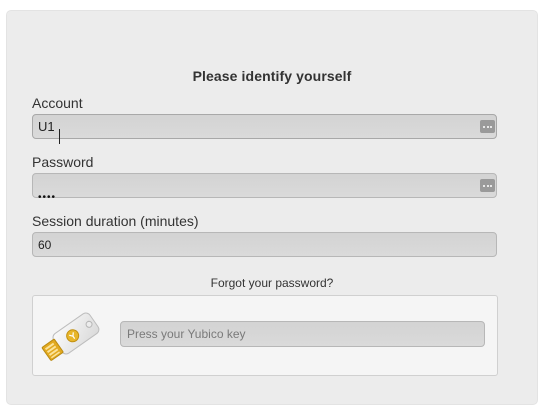 This screenshot has height=410, width=543. I want to click on text-caret, so click(59, 136).